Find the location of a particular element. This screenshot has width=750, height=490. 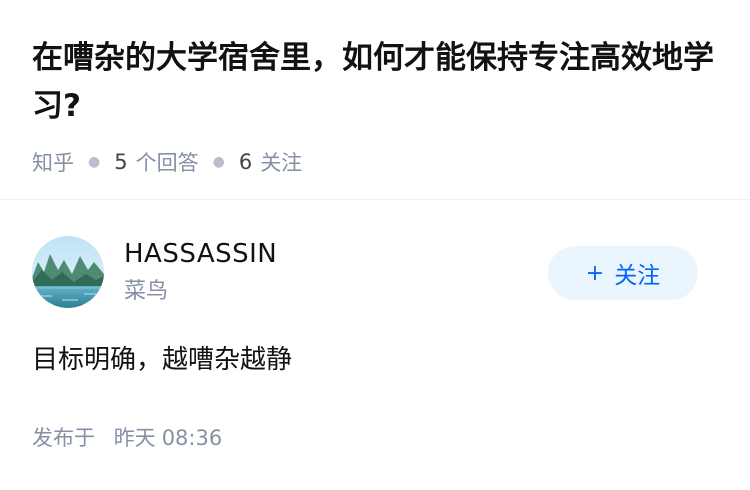

answers-count: 5 is located at coordinates (121, 162).